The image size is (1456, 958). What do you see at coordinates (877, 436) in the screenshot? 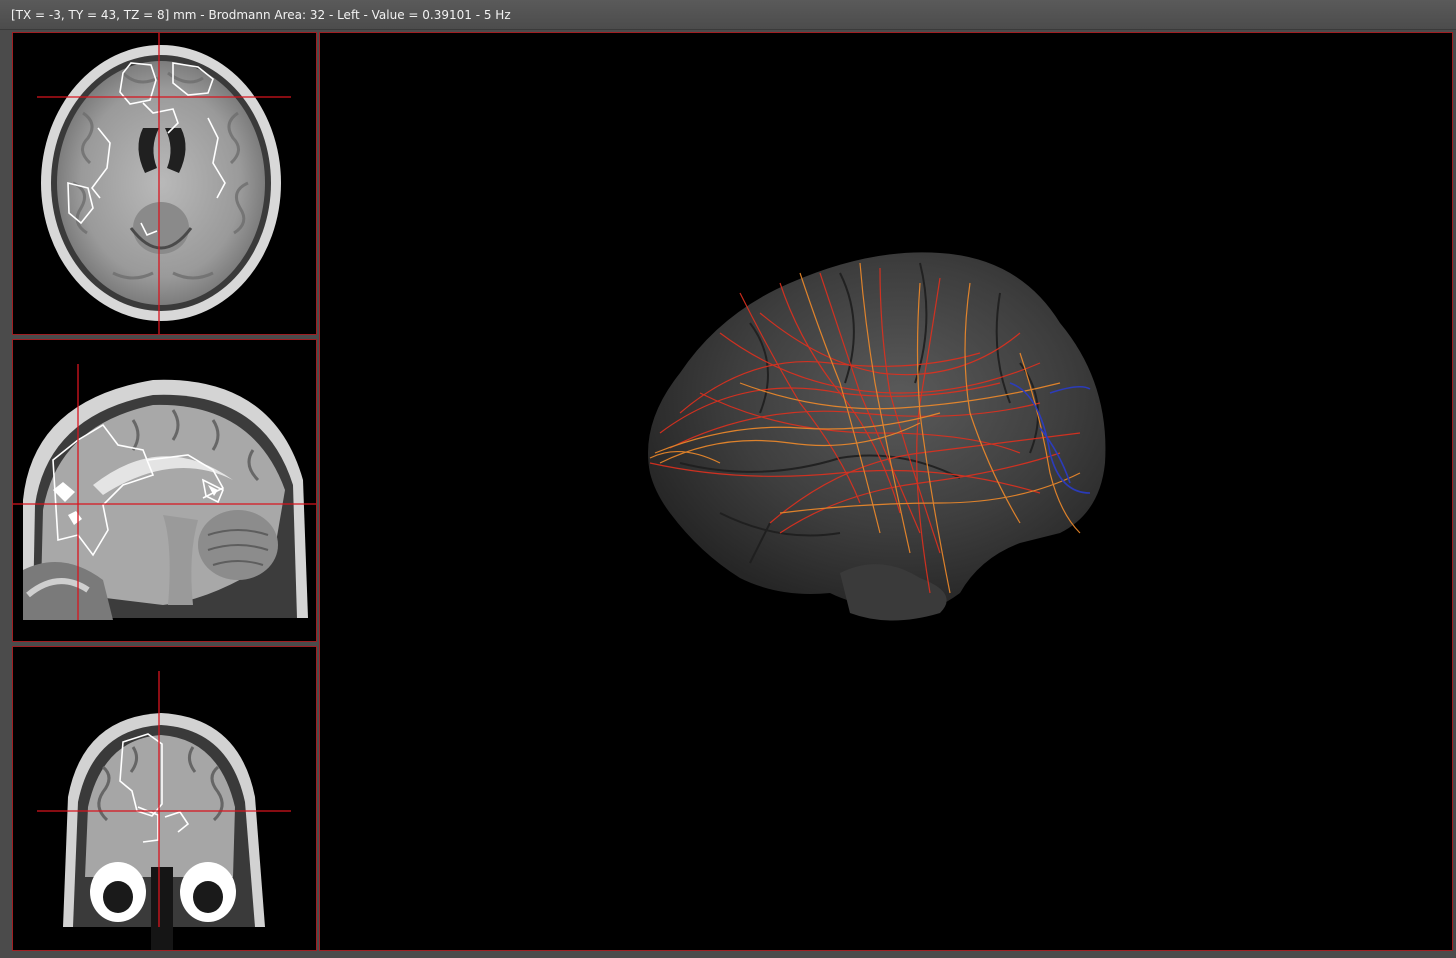
I see `brain-tractography-render` at bounding box center [877, 436].